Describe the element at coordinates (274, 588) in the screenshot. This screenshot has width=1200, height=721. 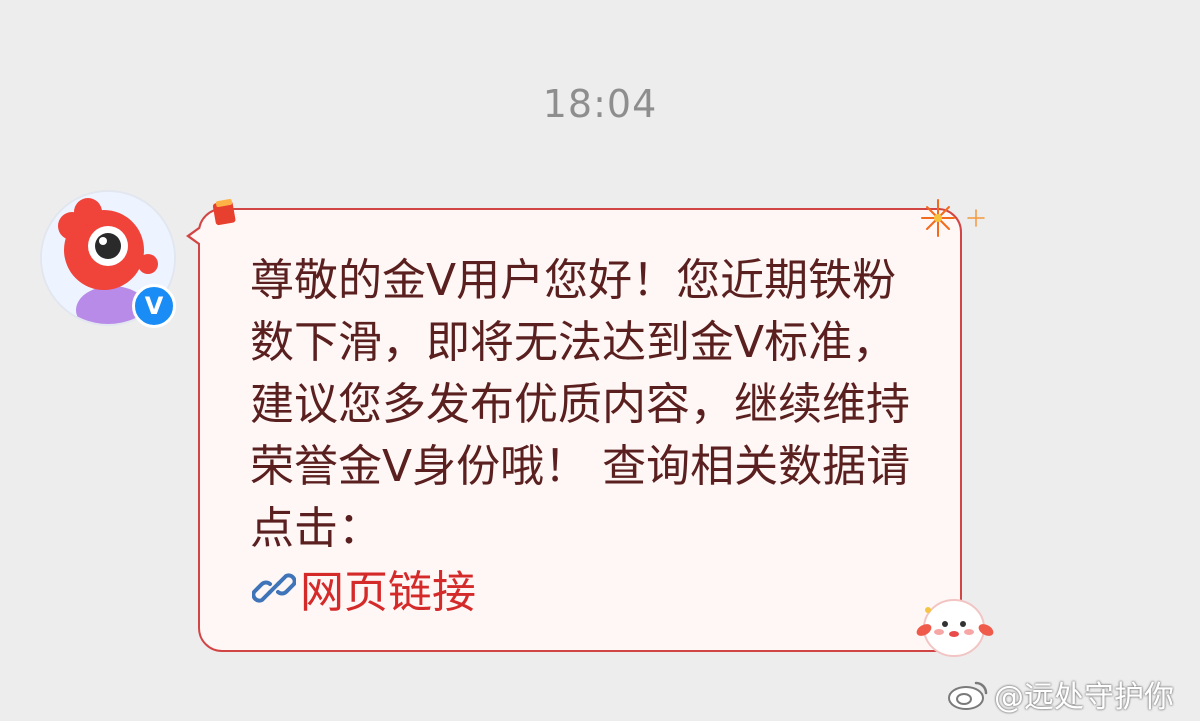
I see `link-icon` at that location.